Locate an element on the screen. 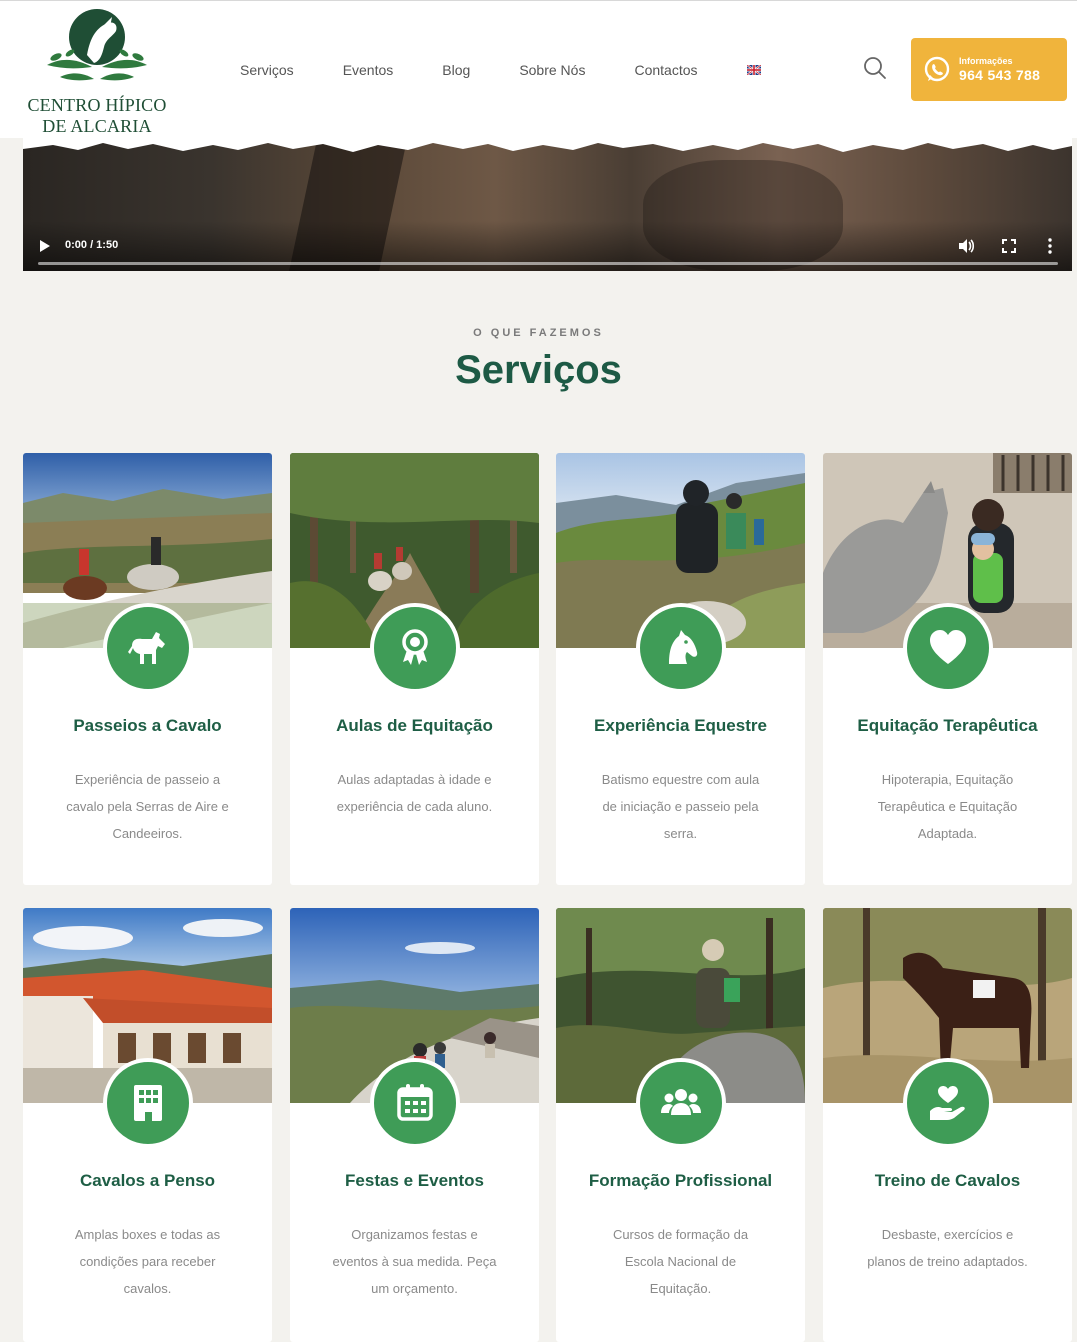 This screenshot has height=1342, width=1077. nav-item-sobre-nos: Sobre Nós is located at coordinates (552, 70).